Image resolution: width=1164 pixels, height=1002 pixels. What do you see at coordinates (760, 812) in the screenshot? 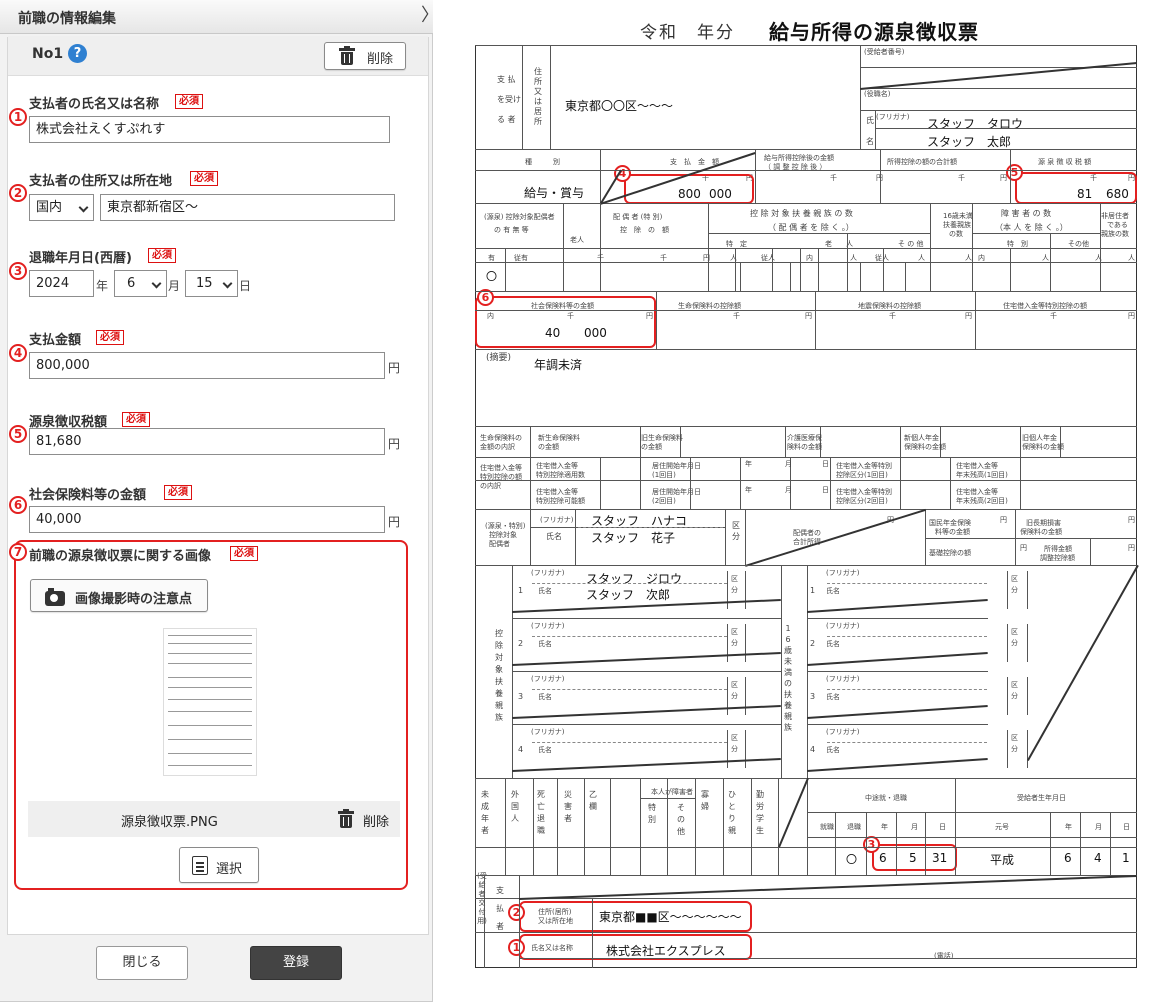
I see `bottom-head-label: 勤労学生` at bounding box center [760, 812].